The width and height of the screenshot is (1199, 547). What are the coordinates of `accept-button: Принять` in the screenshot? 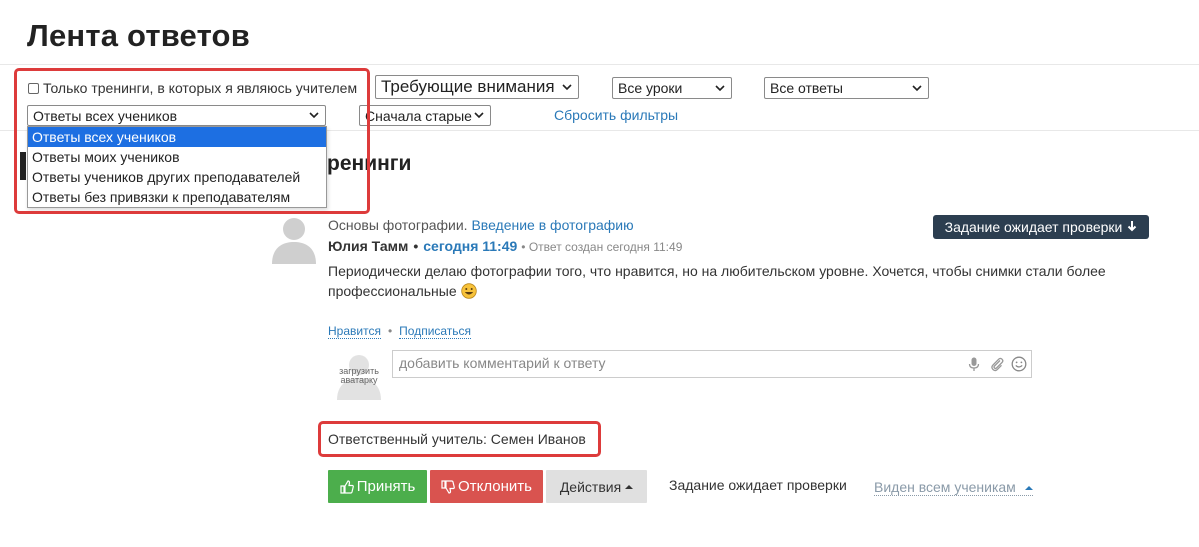 It's located at (377, 486).